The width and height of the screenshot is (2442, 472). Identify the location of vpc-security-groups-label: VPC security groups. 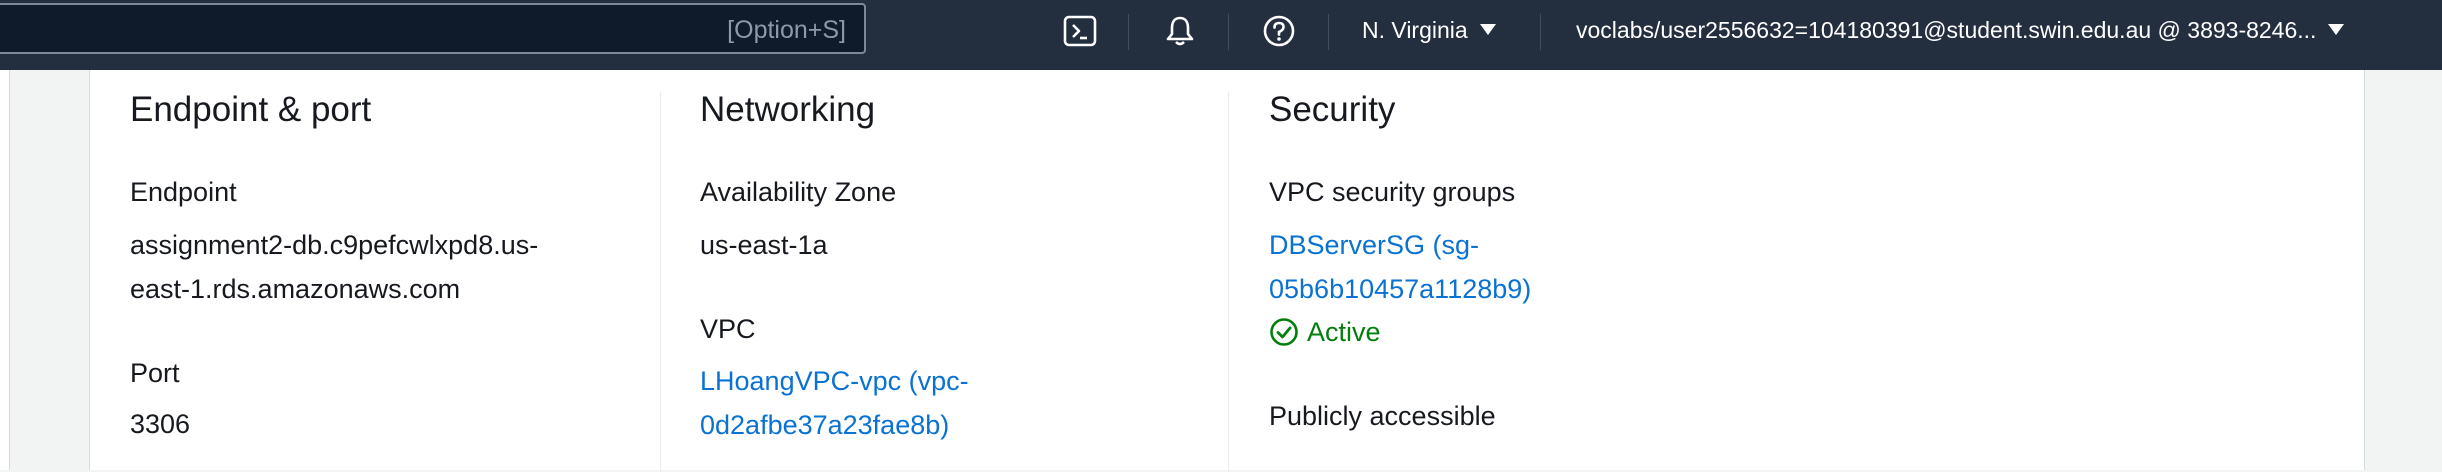
(1392, 192).